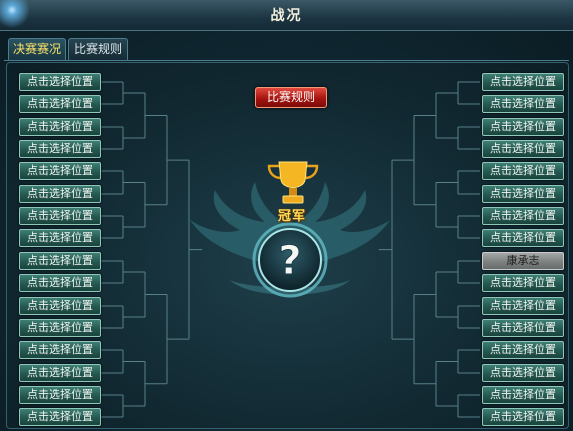  What do you see at coordinates (60, 283) in the screenshot?
I see `left-slot-10: 点击选择位置` at bounding box center [60, 283].